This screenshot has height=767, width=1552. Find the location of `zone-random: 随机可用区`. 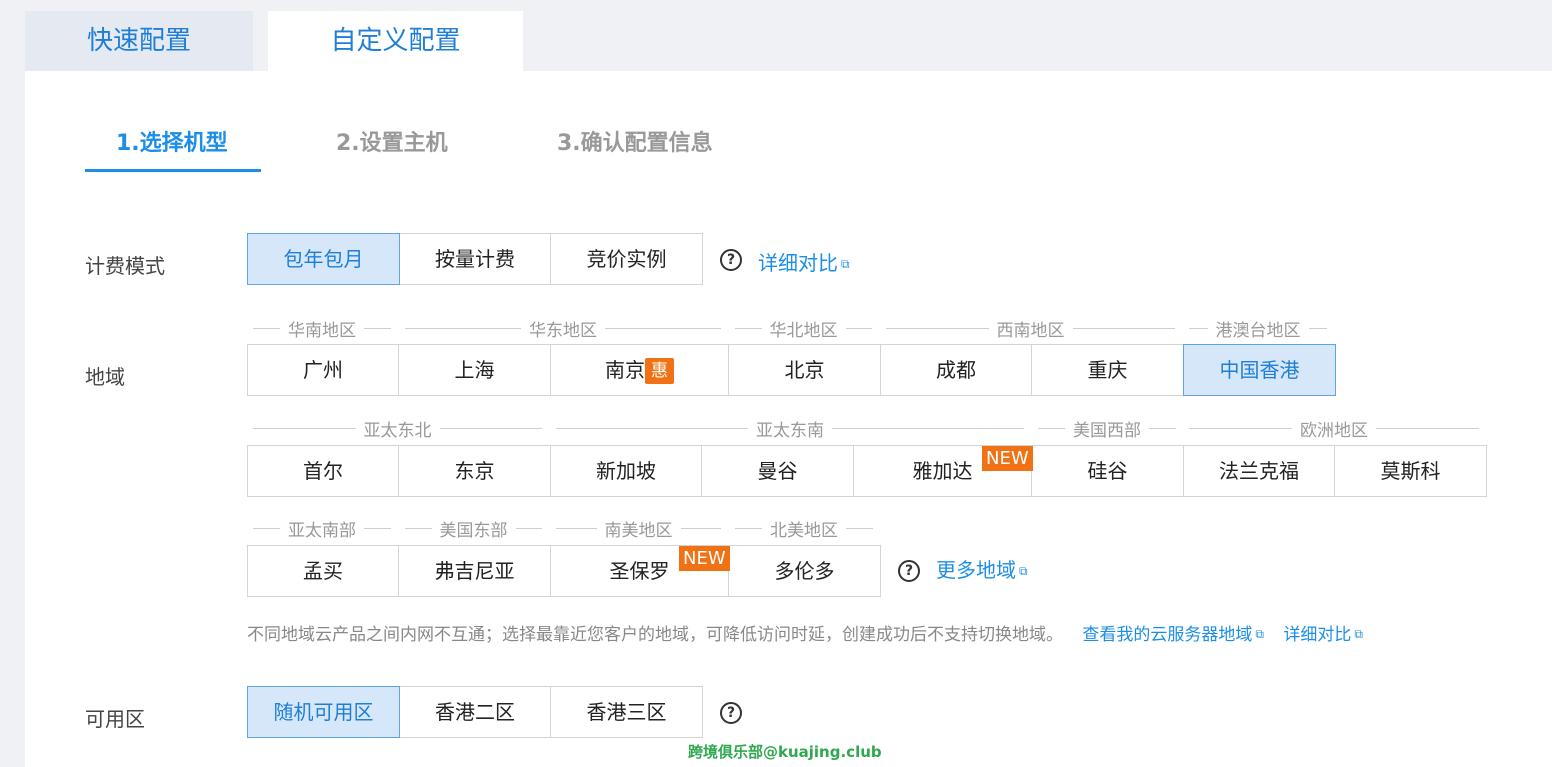

zone-random: 随机可用区 is located at coordinates (323, 712).